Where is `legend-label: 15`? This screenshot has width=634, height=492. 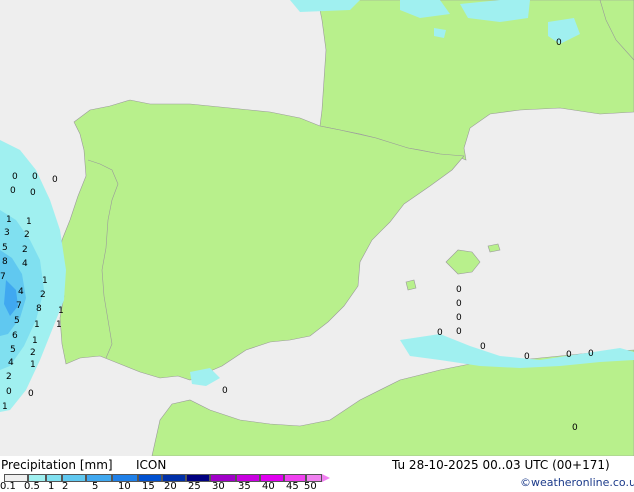 legend-label: 15 is located at coordinates (148, 486).